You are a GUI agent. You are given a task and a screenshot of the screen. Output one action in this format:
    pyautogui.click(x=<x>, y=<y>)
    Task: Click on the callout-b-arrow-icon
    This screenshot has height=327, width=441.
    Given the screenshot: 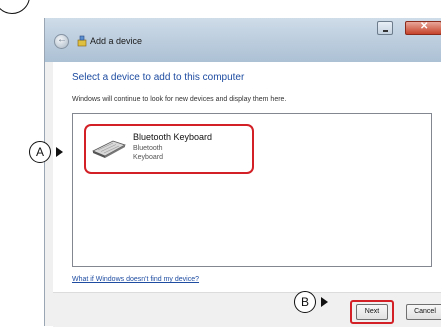 What is the action you would take?
    pyautogui.click(x=324, y=302)
    